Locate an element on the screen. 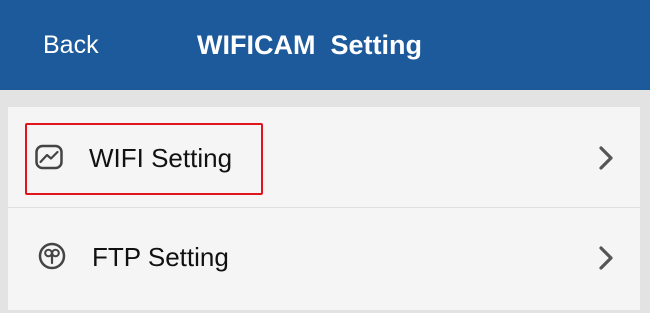  ftp-setting-icon is located at coordinates (52, 256).